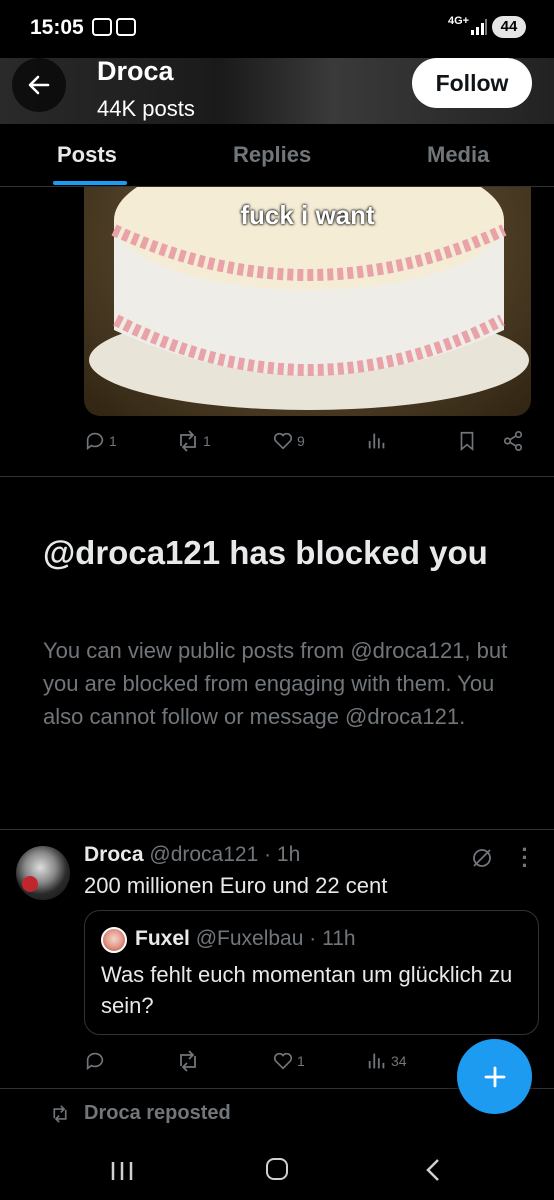 The width and height of the screenshot is (554, 1200). What do you see at coordinates (307, 215) in the screenshot?
I see `image-caption: fuck i want` at bounding box center [307, 215].